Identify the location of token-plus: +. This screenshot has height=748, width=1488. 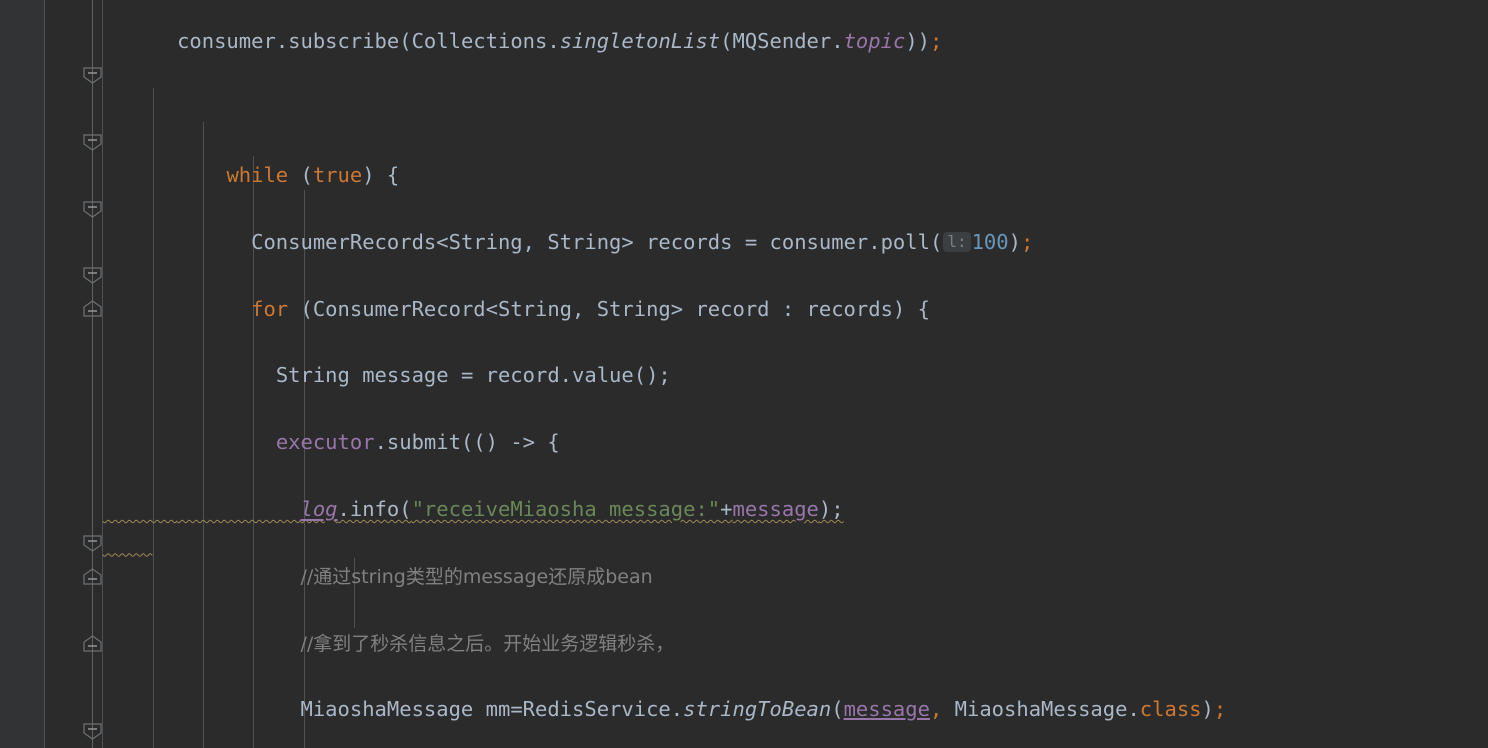
(726, 508).